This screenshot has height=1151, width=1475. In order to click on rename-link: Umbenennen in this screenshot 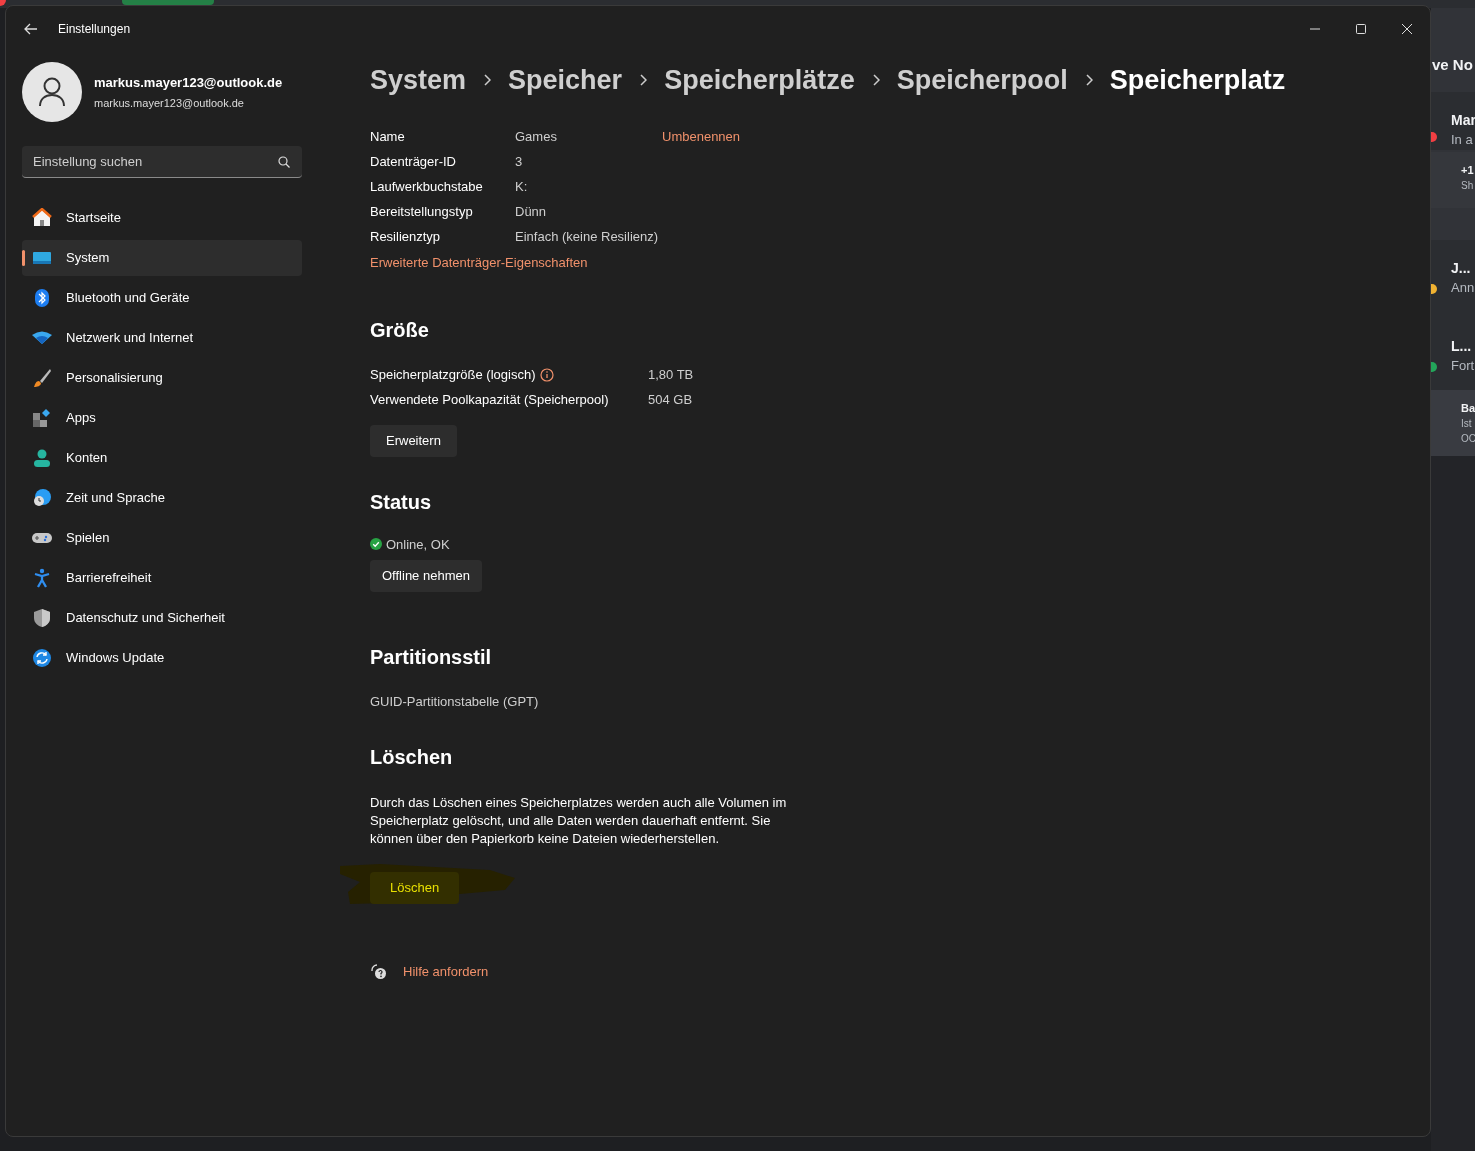, I will do `click(701, 136)`.